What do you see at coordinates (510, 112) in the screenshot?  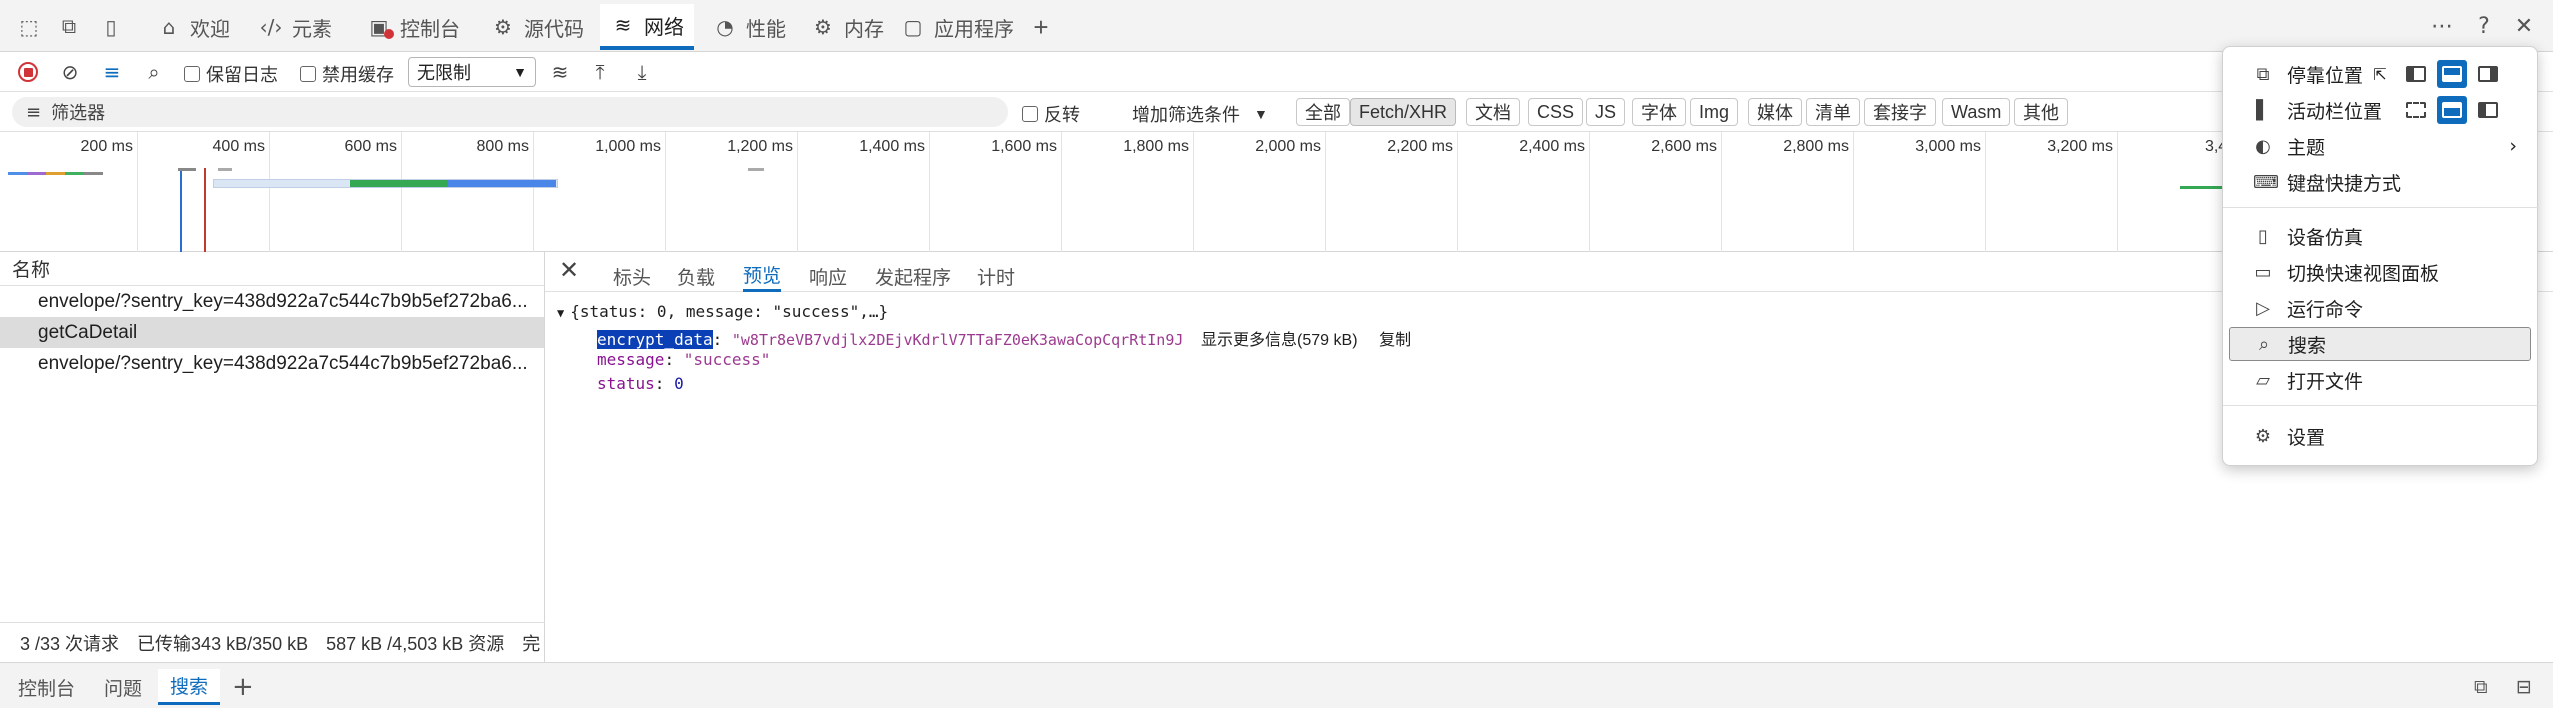 I see `filter-input: ≡ 筛选器` at bounding box center [510, 112].